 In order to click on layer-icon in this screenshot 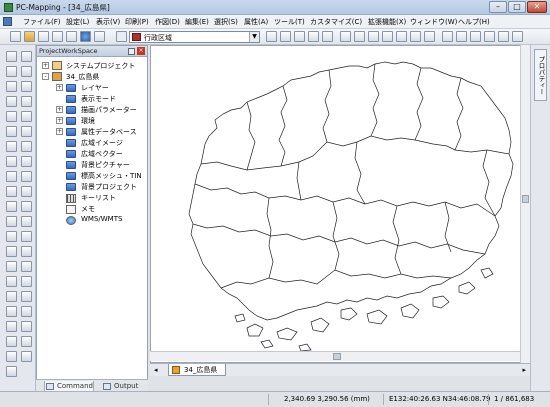, I will do `click(121, 36)`.